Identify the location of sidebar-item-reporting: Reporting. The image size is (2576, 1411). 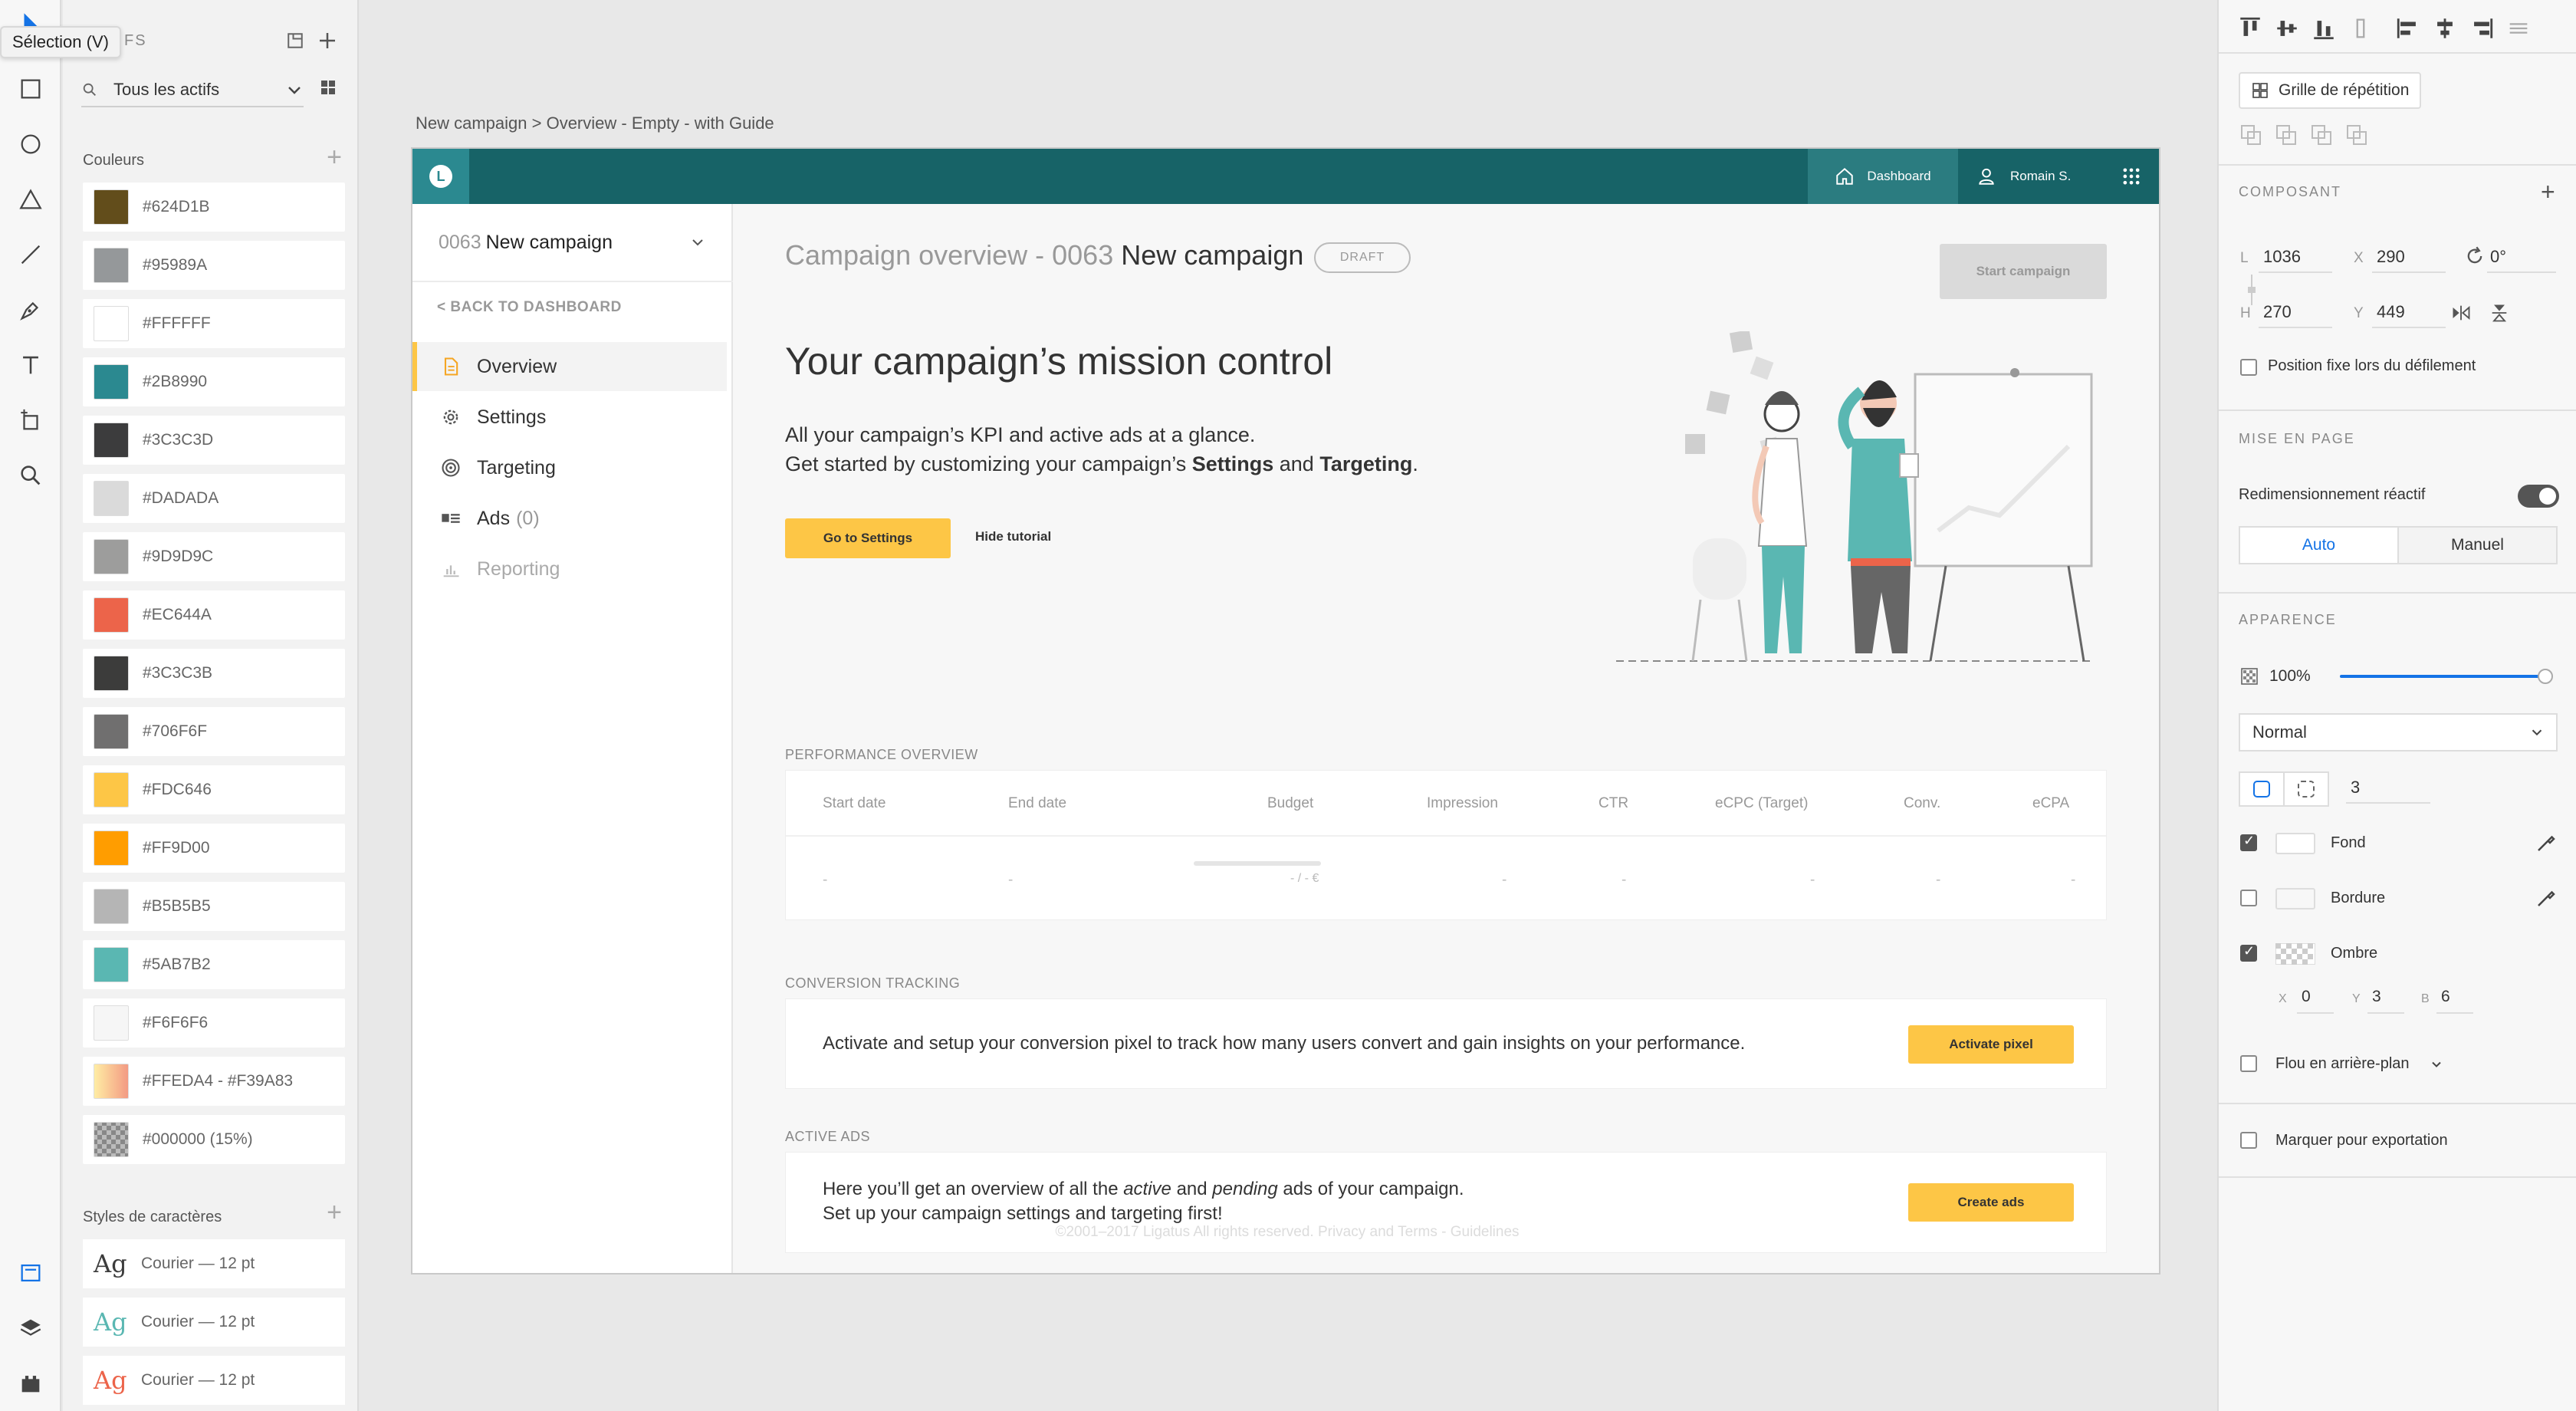
(569, 569).